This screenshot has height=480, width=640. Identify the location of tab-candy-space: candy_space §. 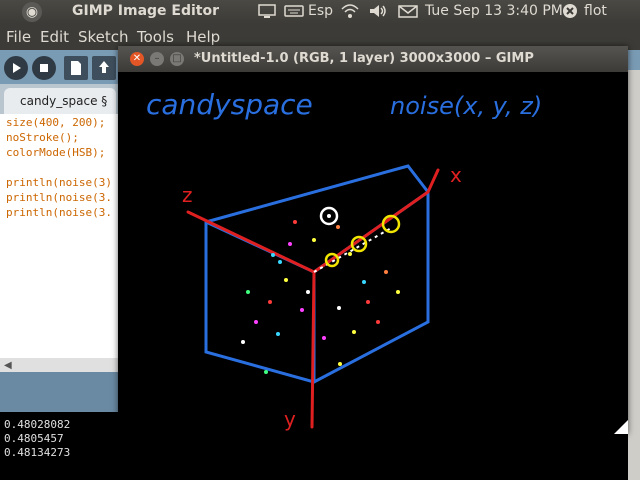
(60, 101).